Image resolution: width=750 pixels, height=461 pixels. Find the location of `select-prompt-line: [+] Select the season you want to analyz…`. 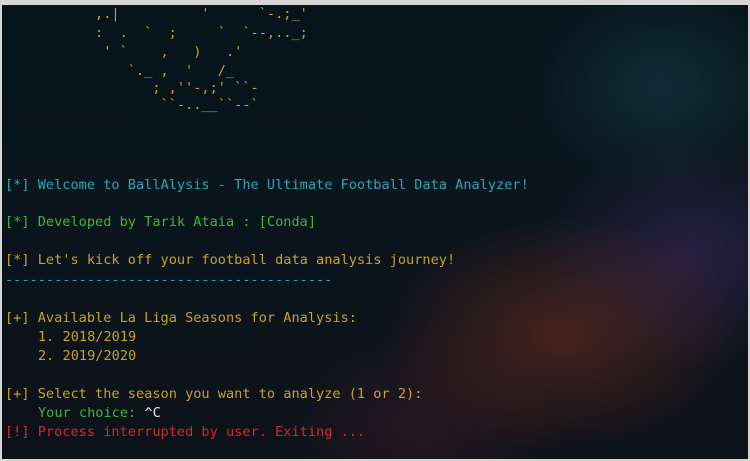

select-prompt-line: [+] Select the season you want to analyz… is located at coordinates (213, 394).